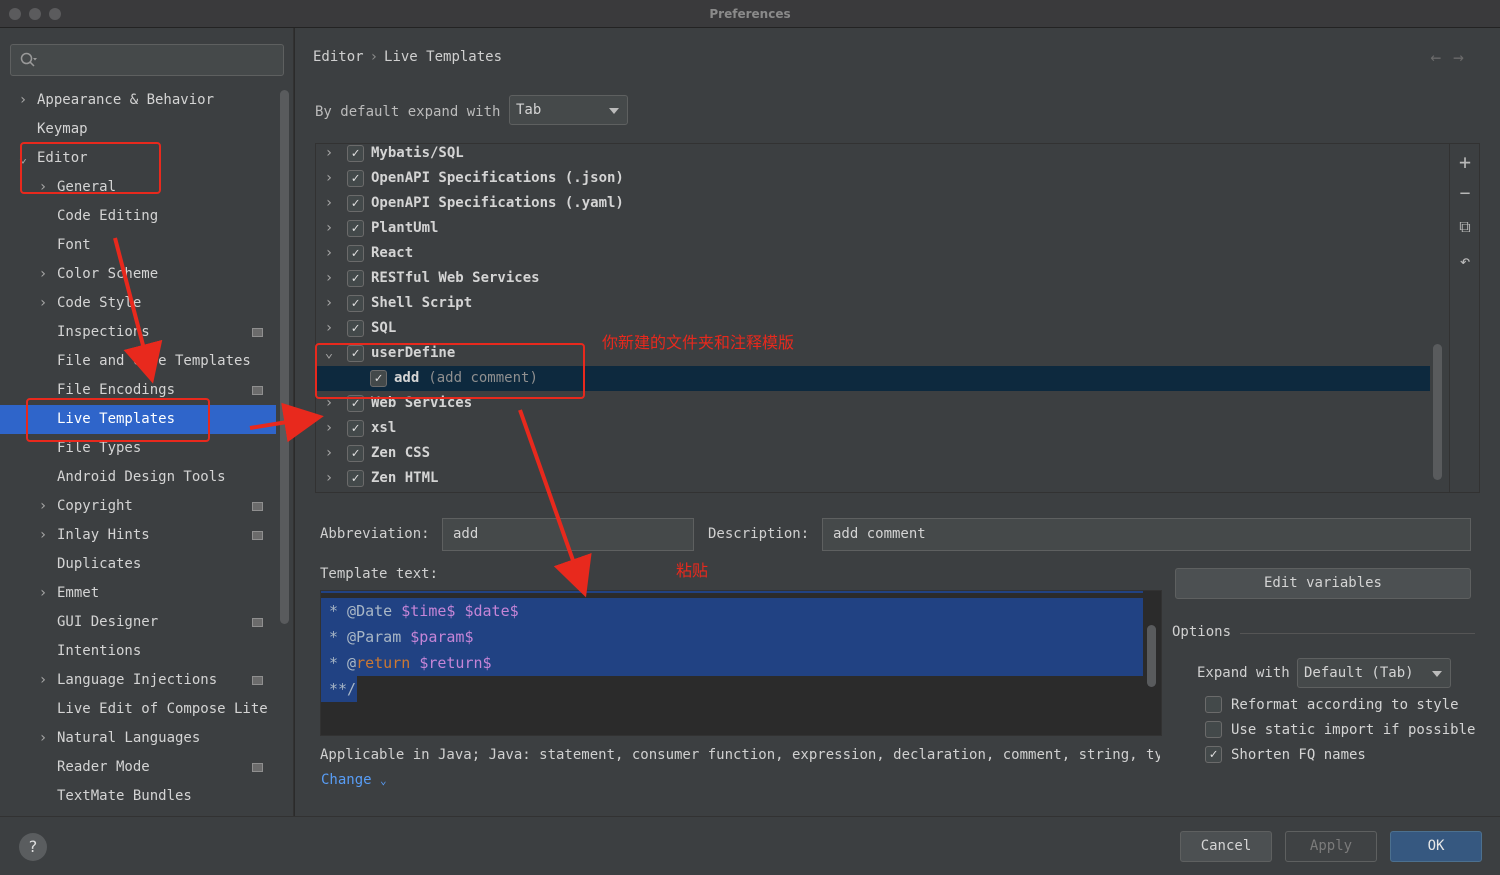  What do you see at coordinates (138, 564) in the screenshot?
I see `sidebar-item: Duplicates` at bounding box center [138, 564].